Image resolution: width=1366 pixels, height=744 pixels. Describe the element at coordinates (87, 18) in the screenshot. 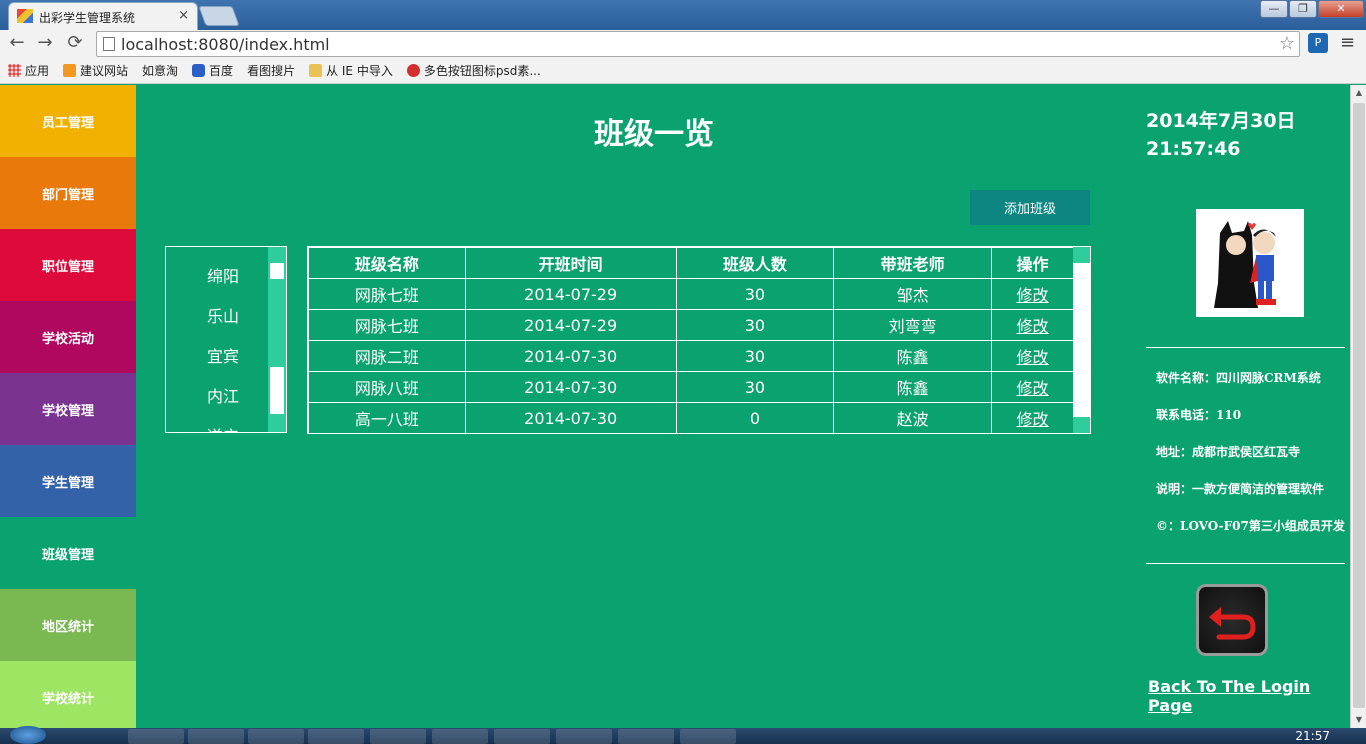

I see `tab-title: 出彩学生管理系统` at that location.